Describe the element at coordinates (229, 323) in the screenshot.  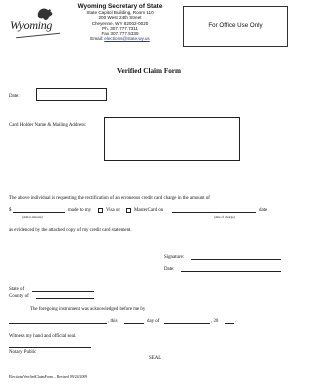
I see `year-line` at that location.